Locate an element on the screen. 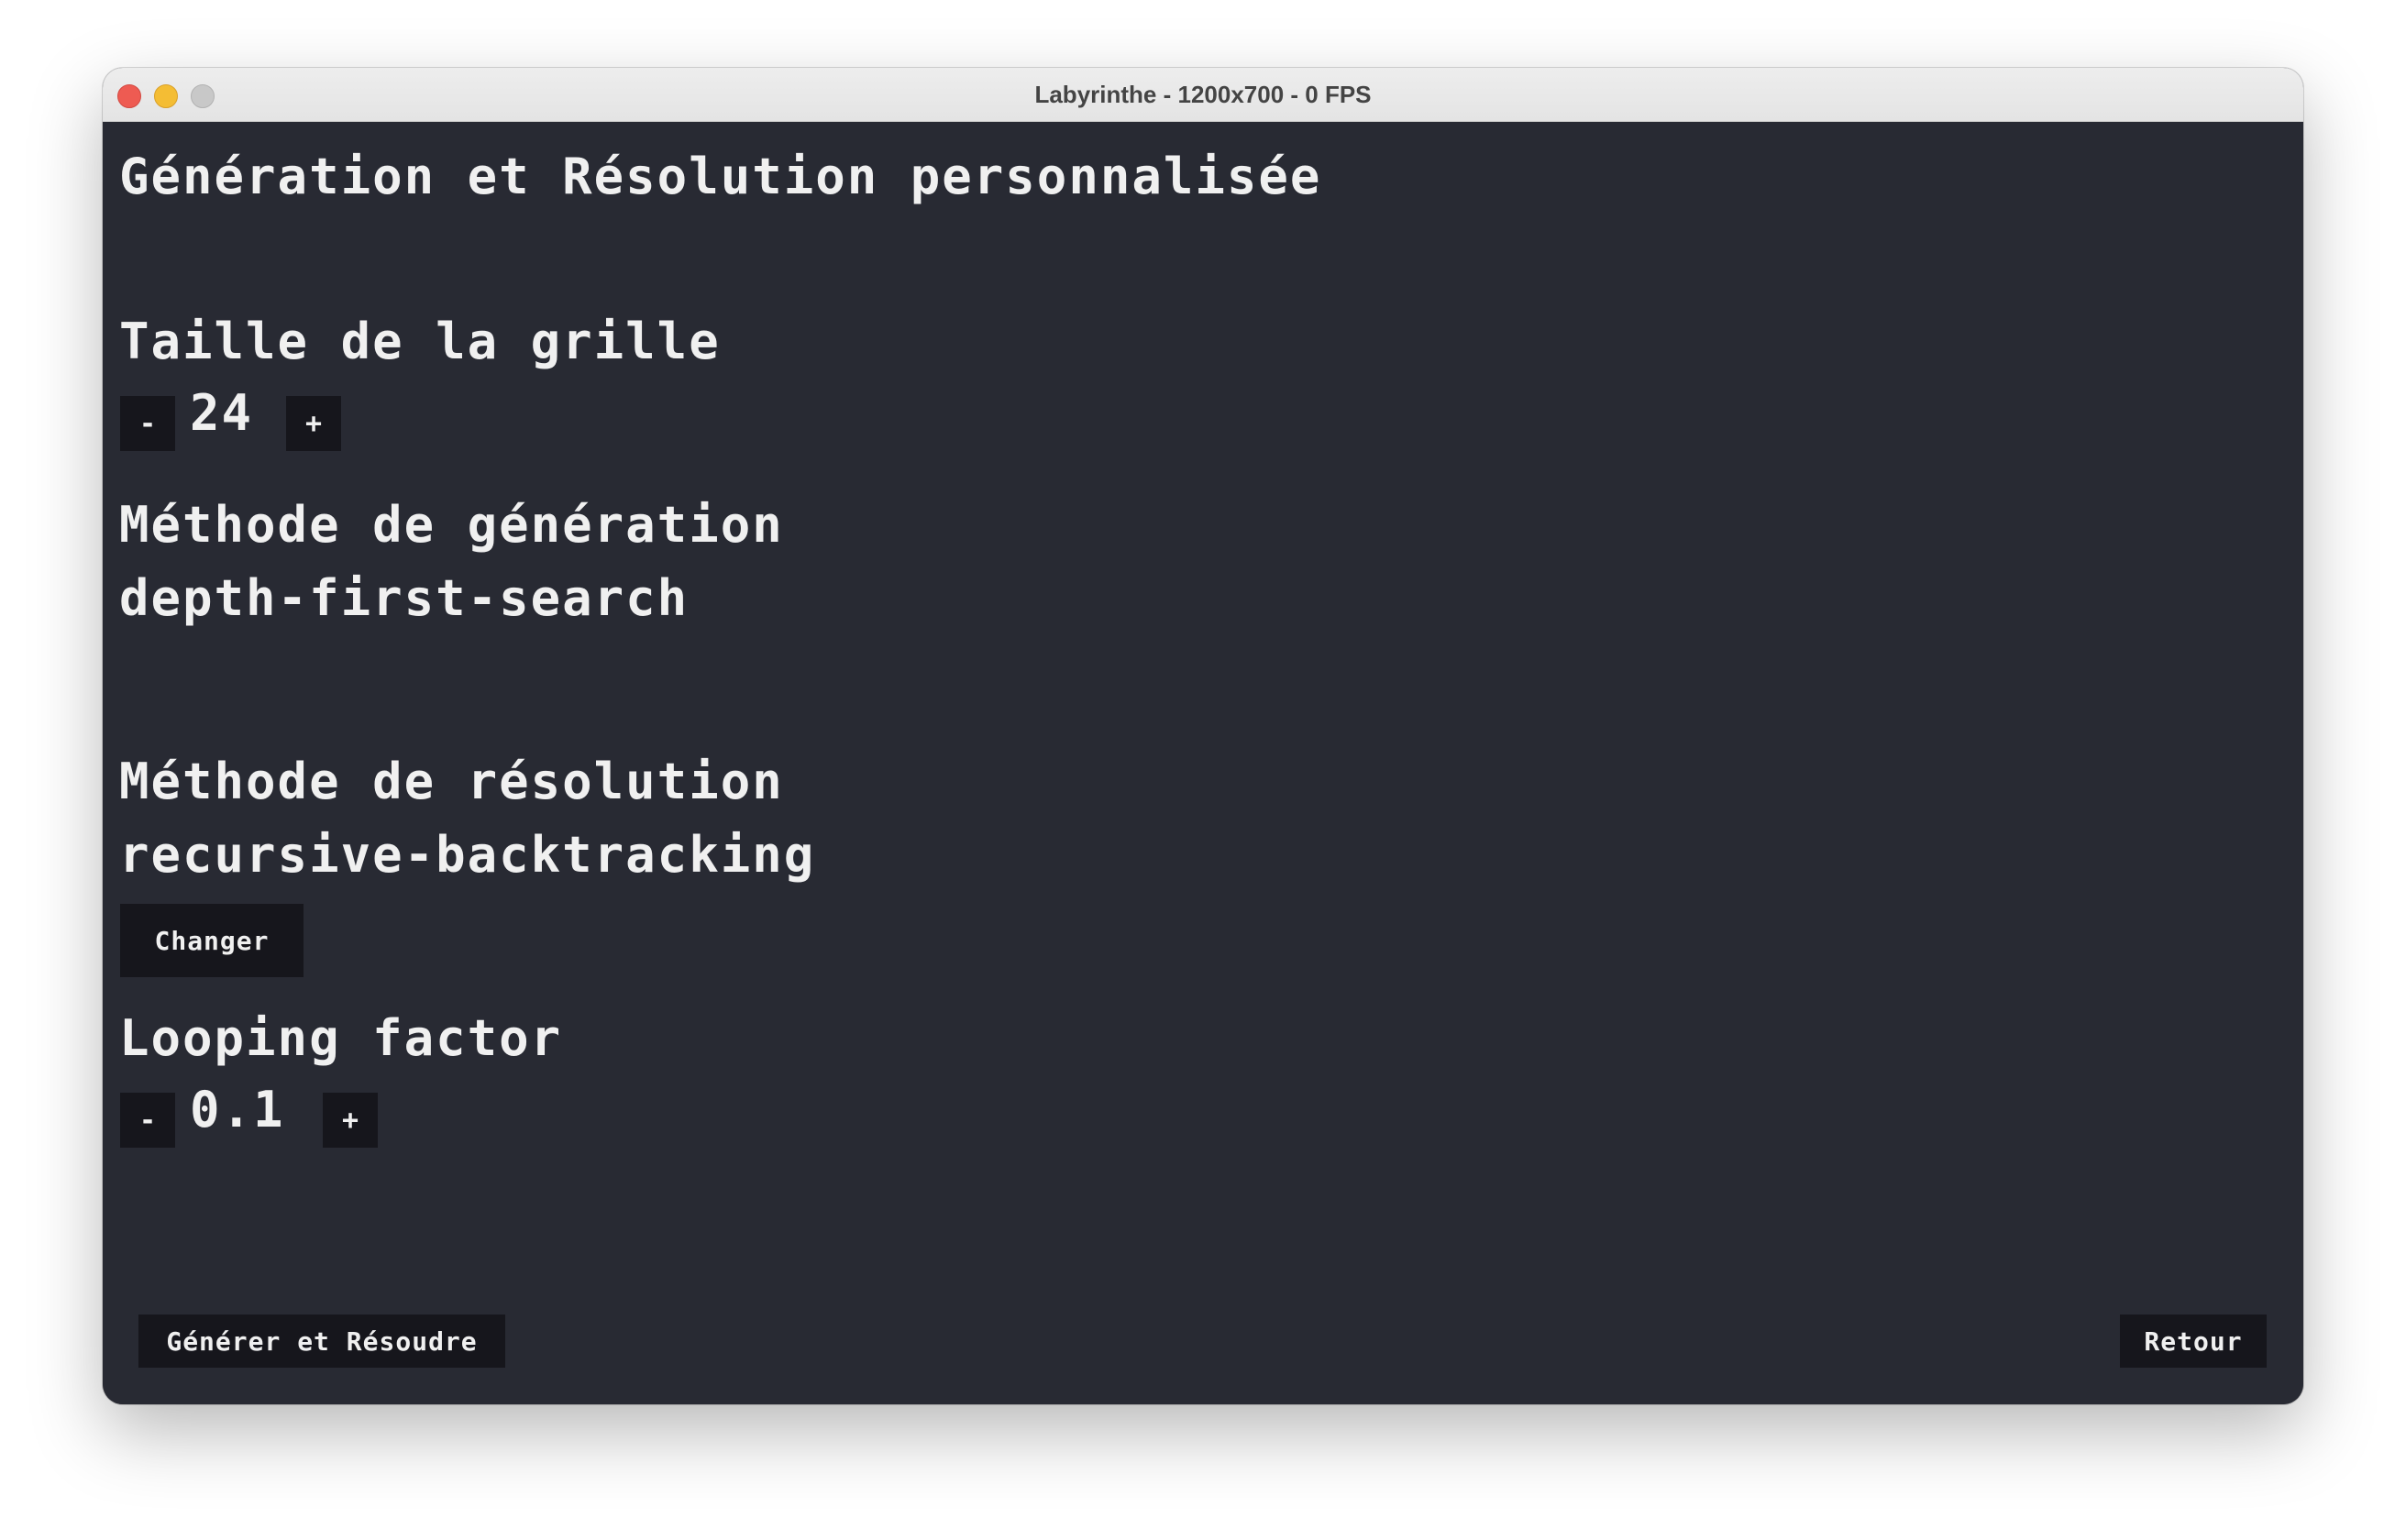 The width and height of the screenshot is (2406, 1540). resolution-method-value: recursive-backtracking is located at coordinates (467, 855).